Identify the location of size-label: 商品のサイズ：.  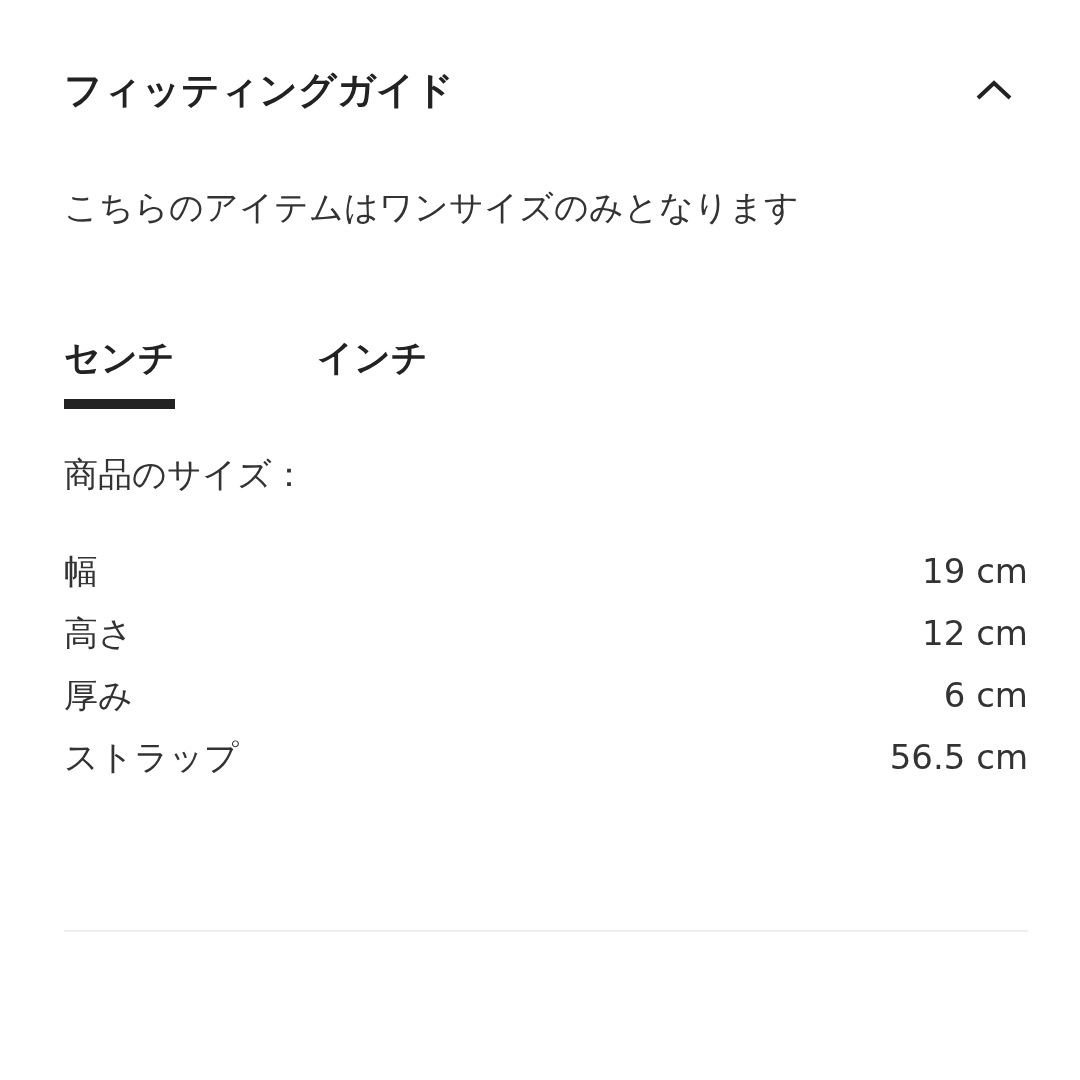
(185, 474).